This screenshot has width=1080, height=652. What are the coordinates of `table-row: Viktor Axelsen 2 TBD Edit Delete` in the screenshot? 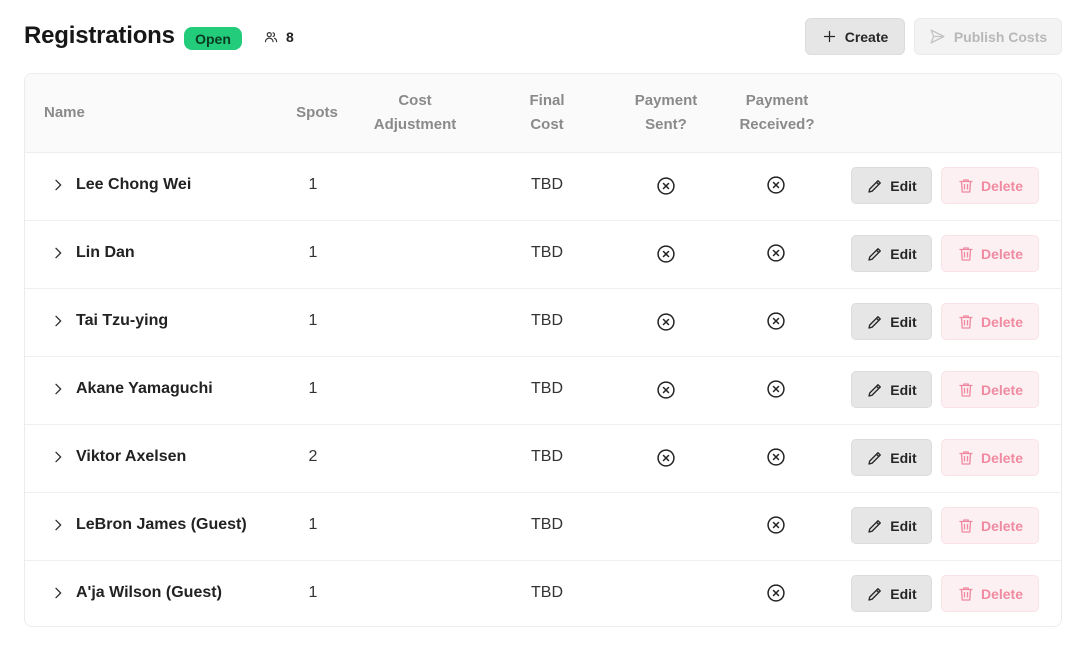 It's located at (543, 459).